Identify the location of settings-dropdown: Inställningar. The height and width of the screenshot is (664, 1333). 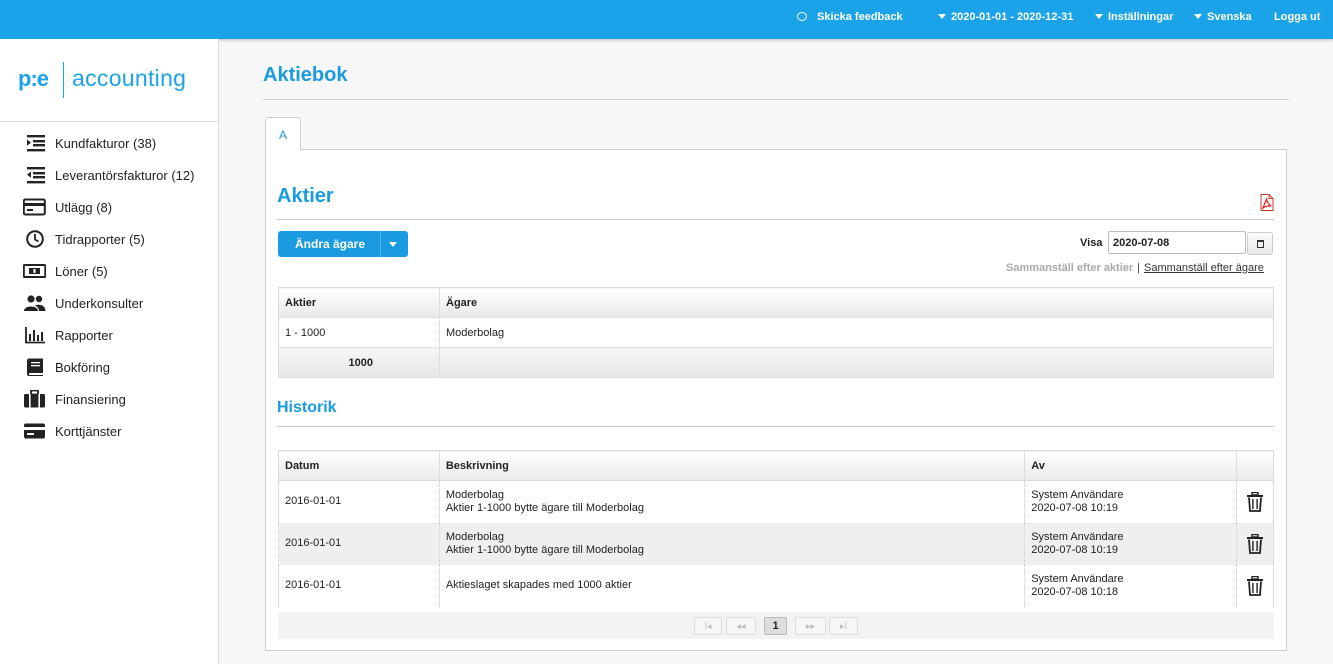
(1134, 17).